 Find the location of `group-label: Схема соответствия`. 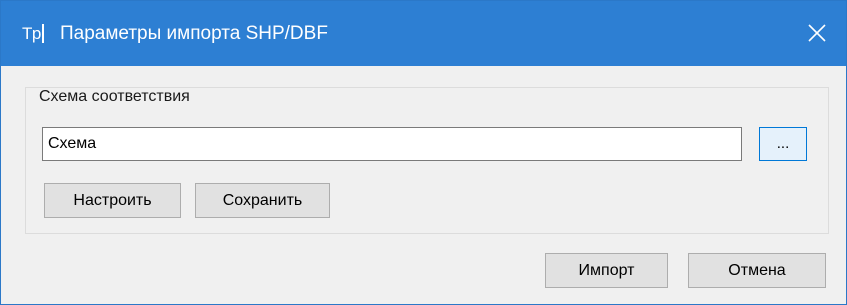

group-label: Схема соответствия is located at coordinates (114, 96).